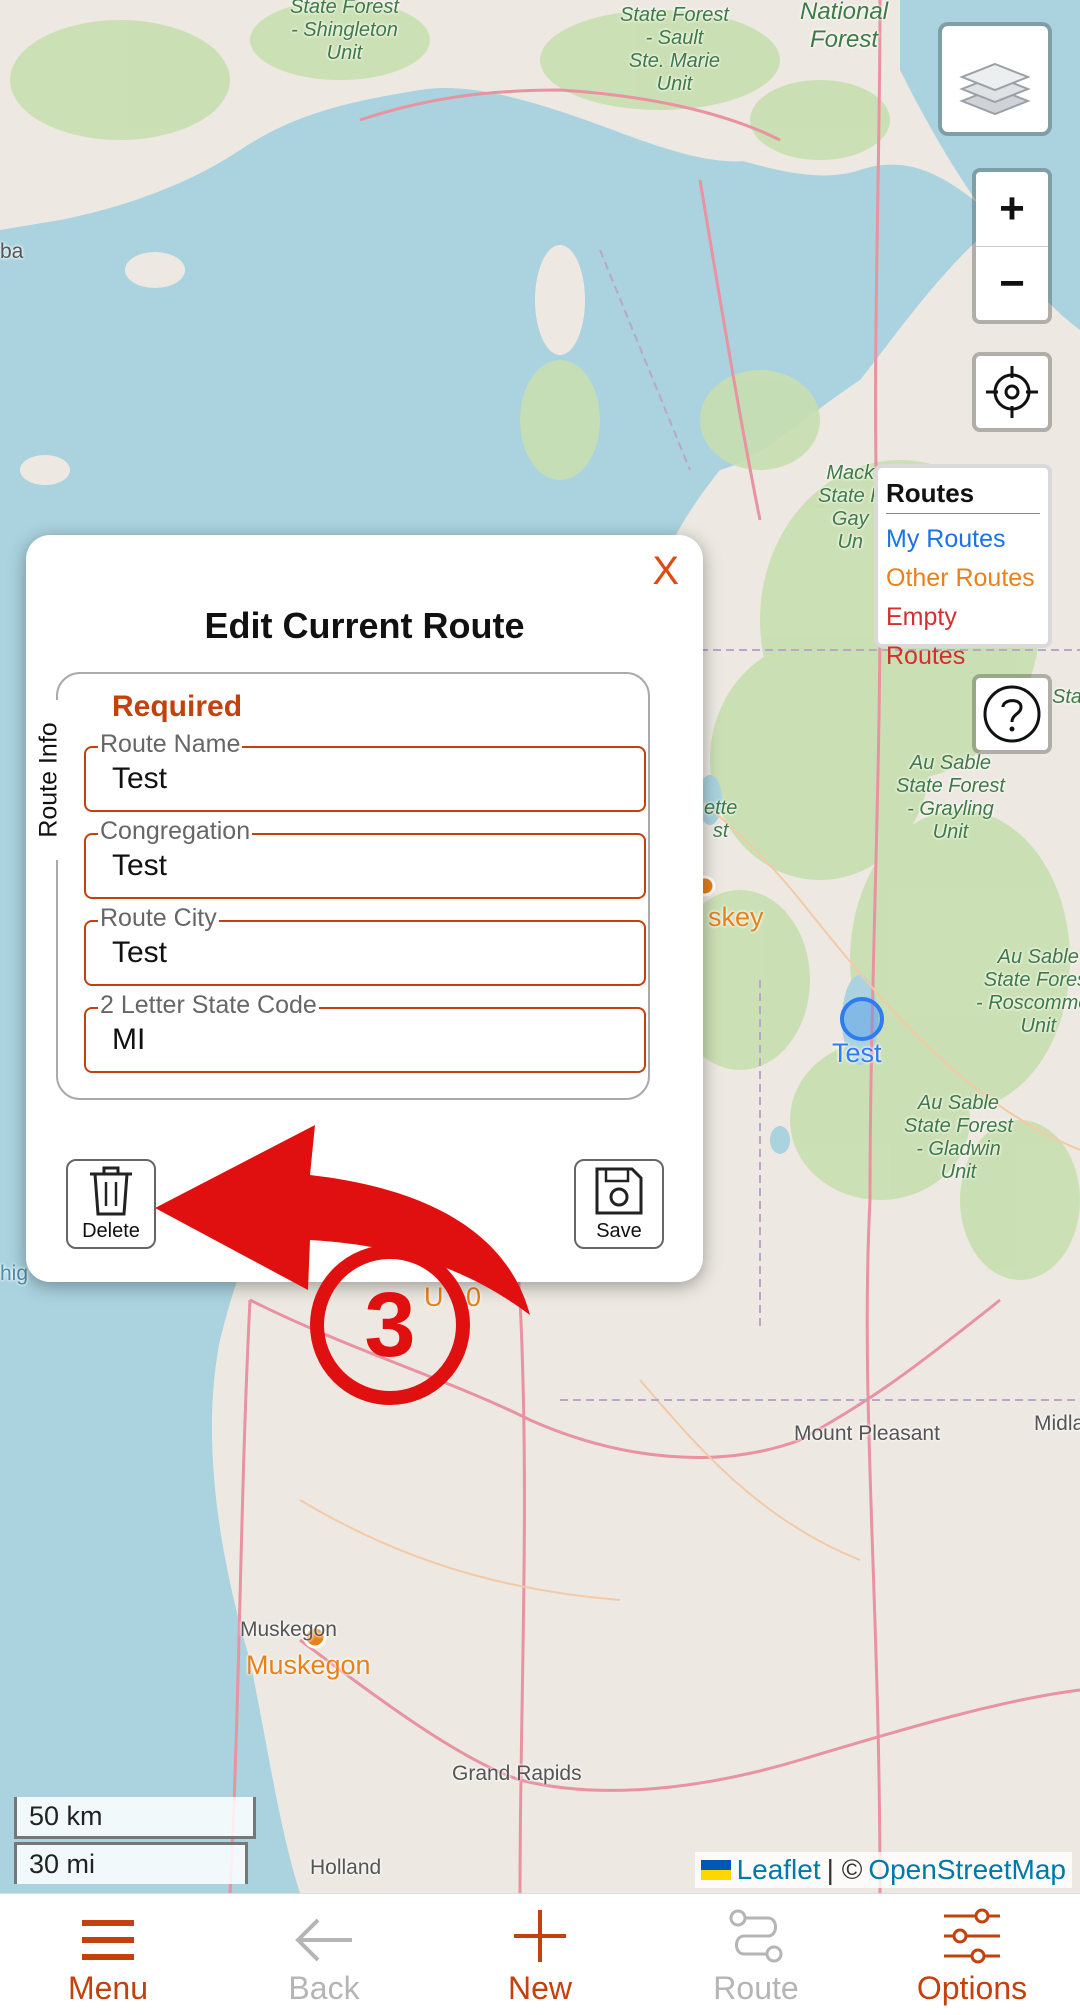 The height and width of the screenshot is (2015, 1080). What do you see at coordinates (324, 1988) in the screenshot?
I see `nav-back-label: Back` at bounding box center [324, 1988].